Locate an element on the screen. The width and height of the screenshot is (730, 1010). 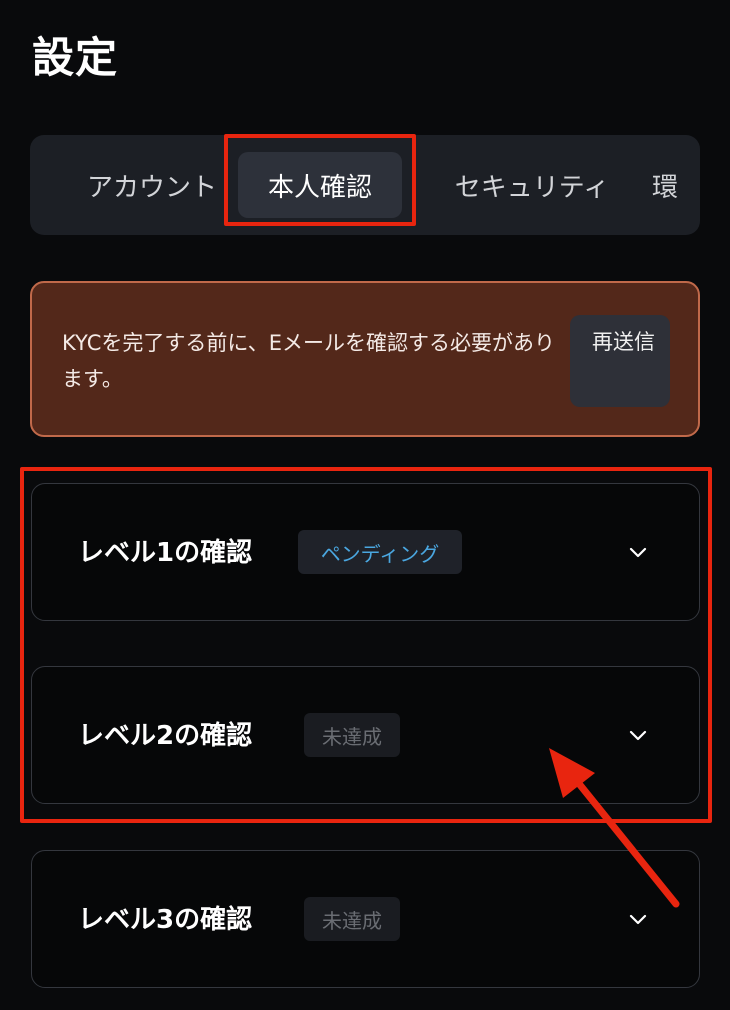
level-title: レベル2の確認 is located at coordinates (165, 736).